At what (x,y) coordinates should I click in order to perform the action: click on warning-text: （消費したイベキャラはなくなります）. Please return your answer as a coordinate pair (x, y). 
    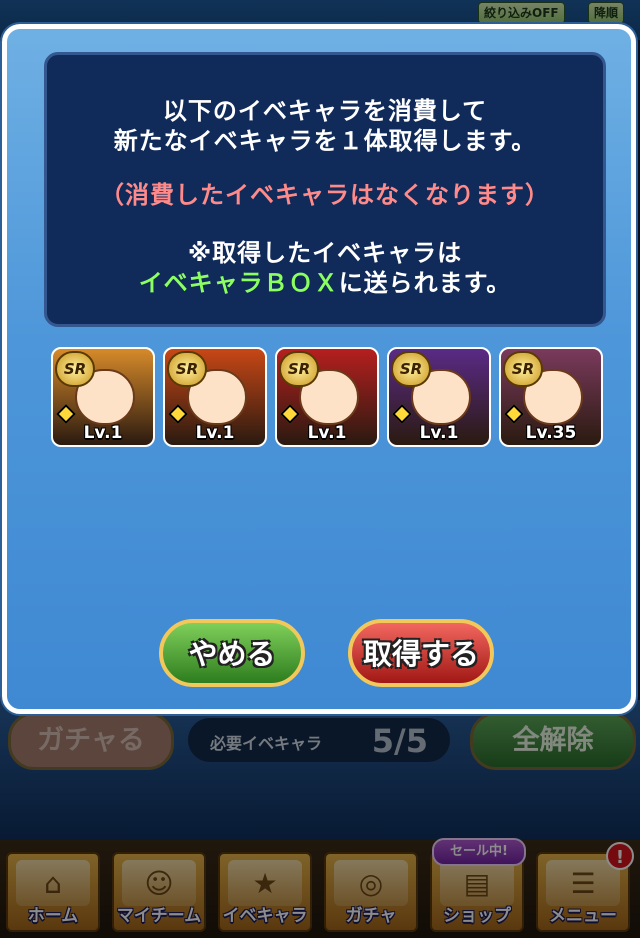
    Looking at the image, I should click on (325, 195).